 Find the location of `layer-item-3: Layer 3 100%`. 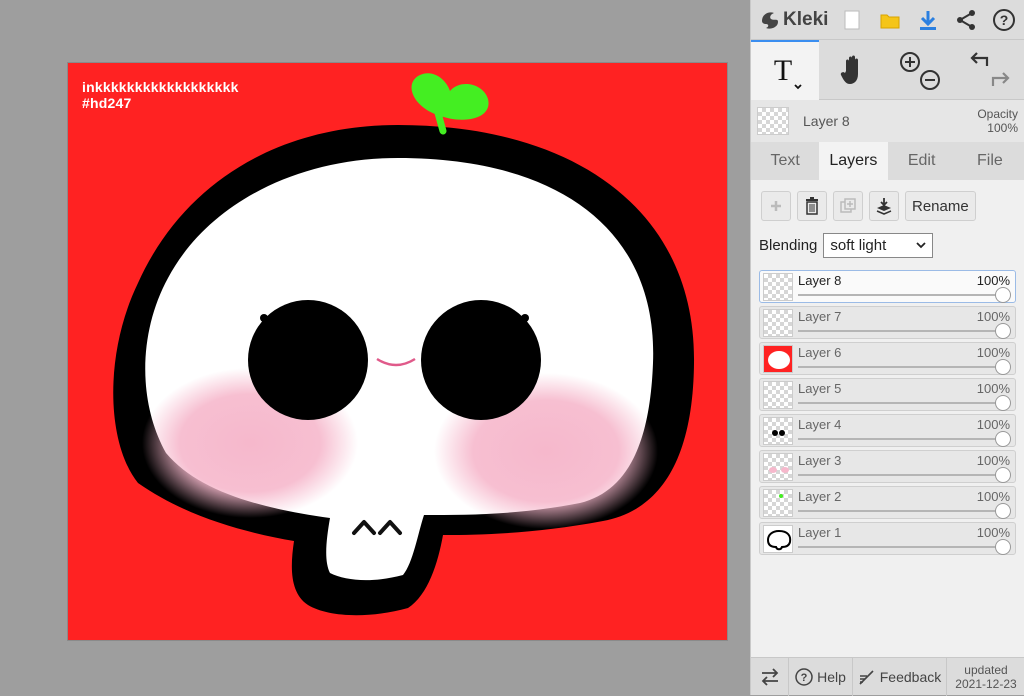

layer-item-3: Layer 3 100% is located at coordinates (887, 466).